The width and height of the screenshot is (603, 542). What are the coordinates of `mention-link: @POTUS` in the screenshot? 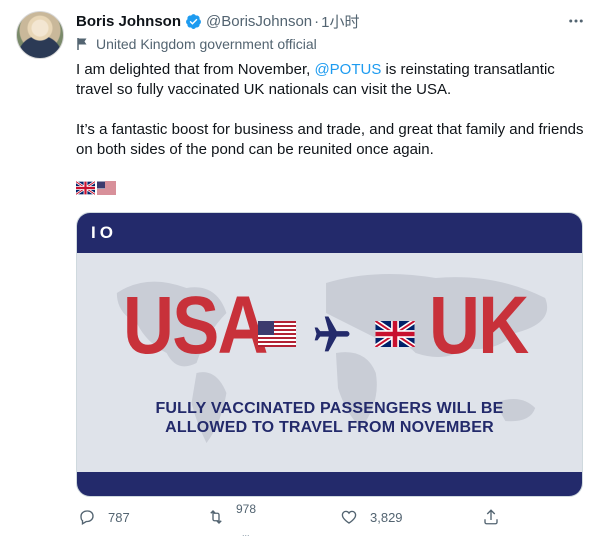 It's located at (347, 69).